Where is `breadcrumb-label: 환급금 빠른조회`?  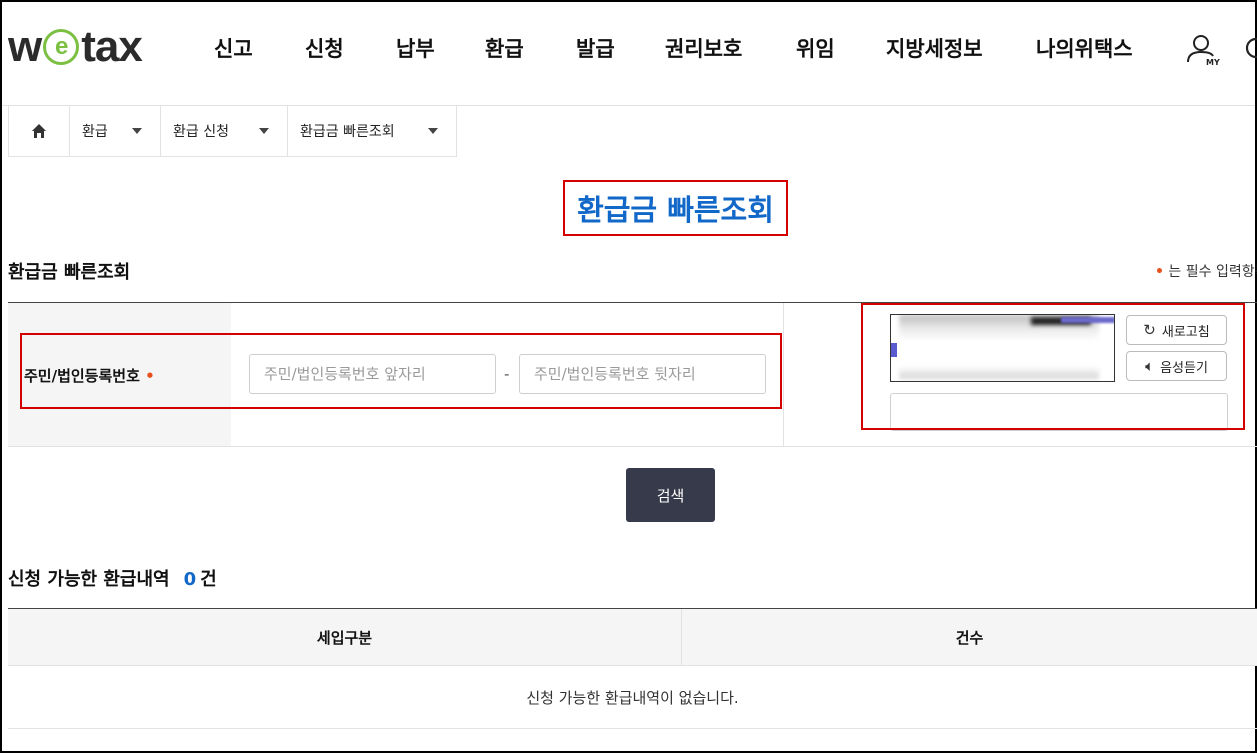 breadcrumb-label: 환급금 빠른조회 is located at coordinates (347, 132).